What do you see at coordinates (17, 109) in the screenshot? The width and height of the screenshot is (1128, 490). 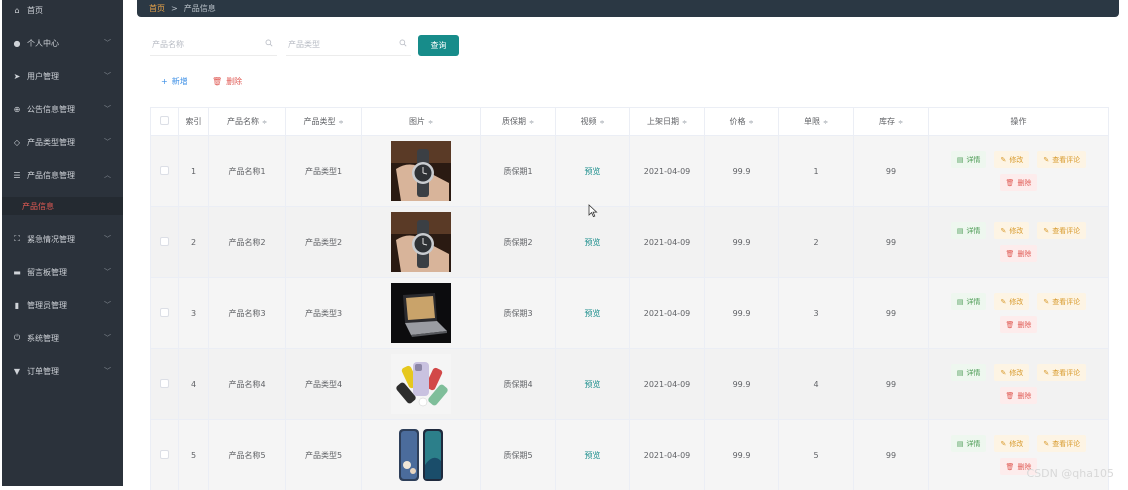 I see `plus-circle-icon: ⊕` at bounding box center [17, 109].